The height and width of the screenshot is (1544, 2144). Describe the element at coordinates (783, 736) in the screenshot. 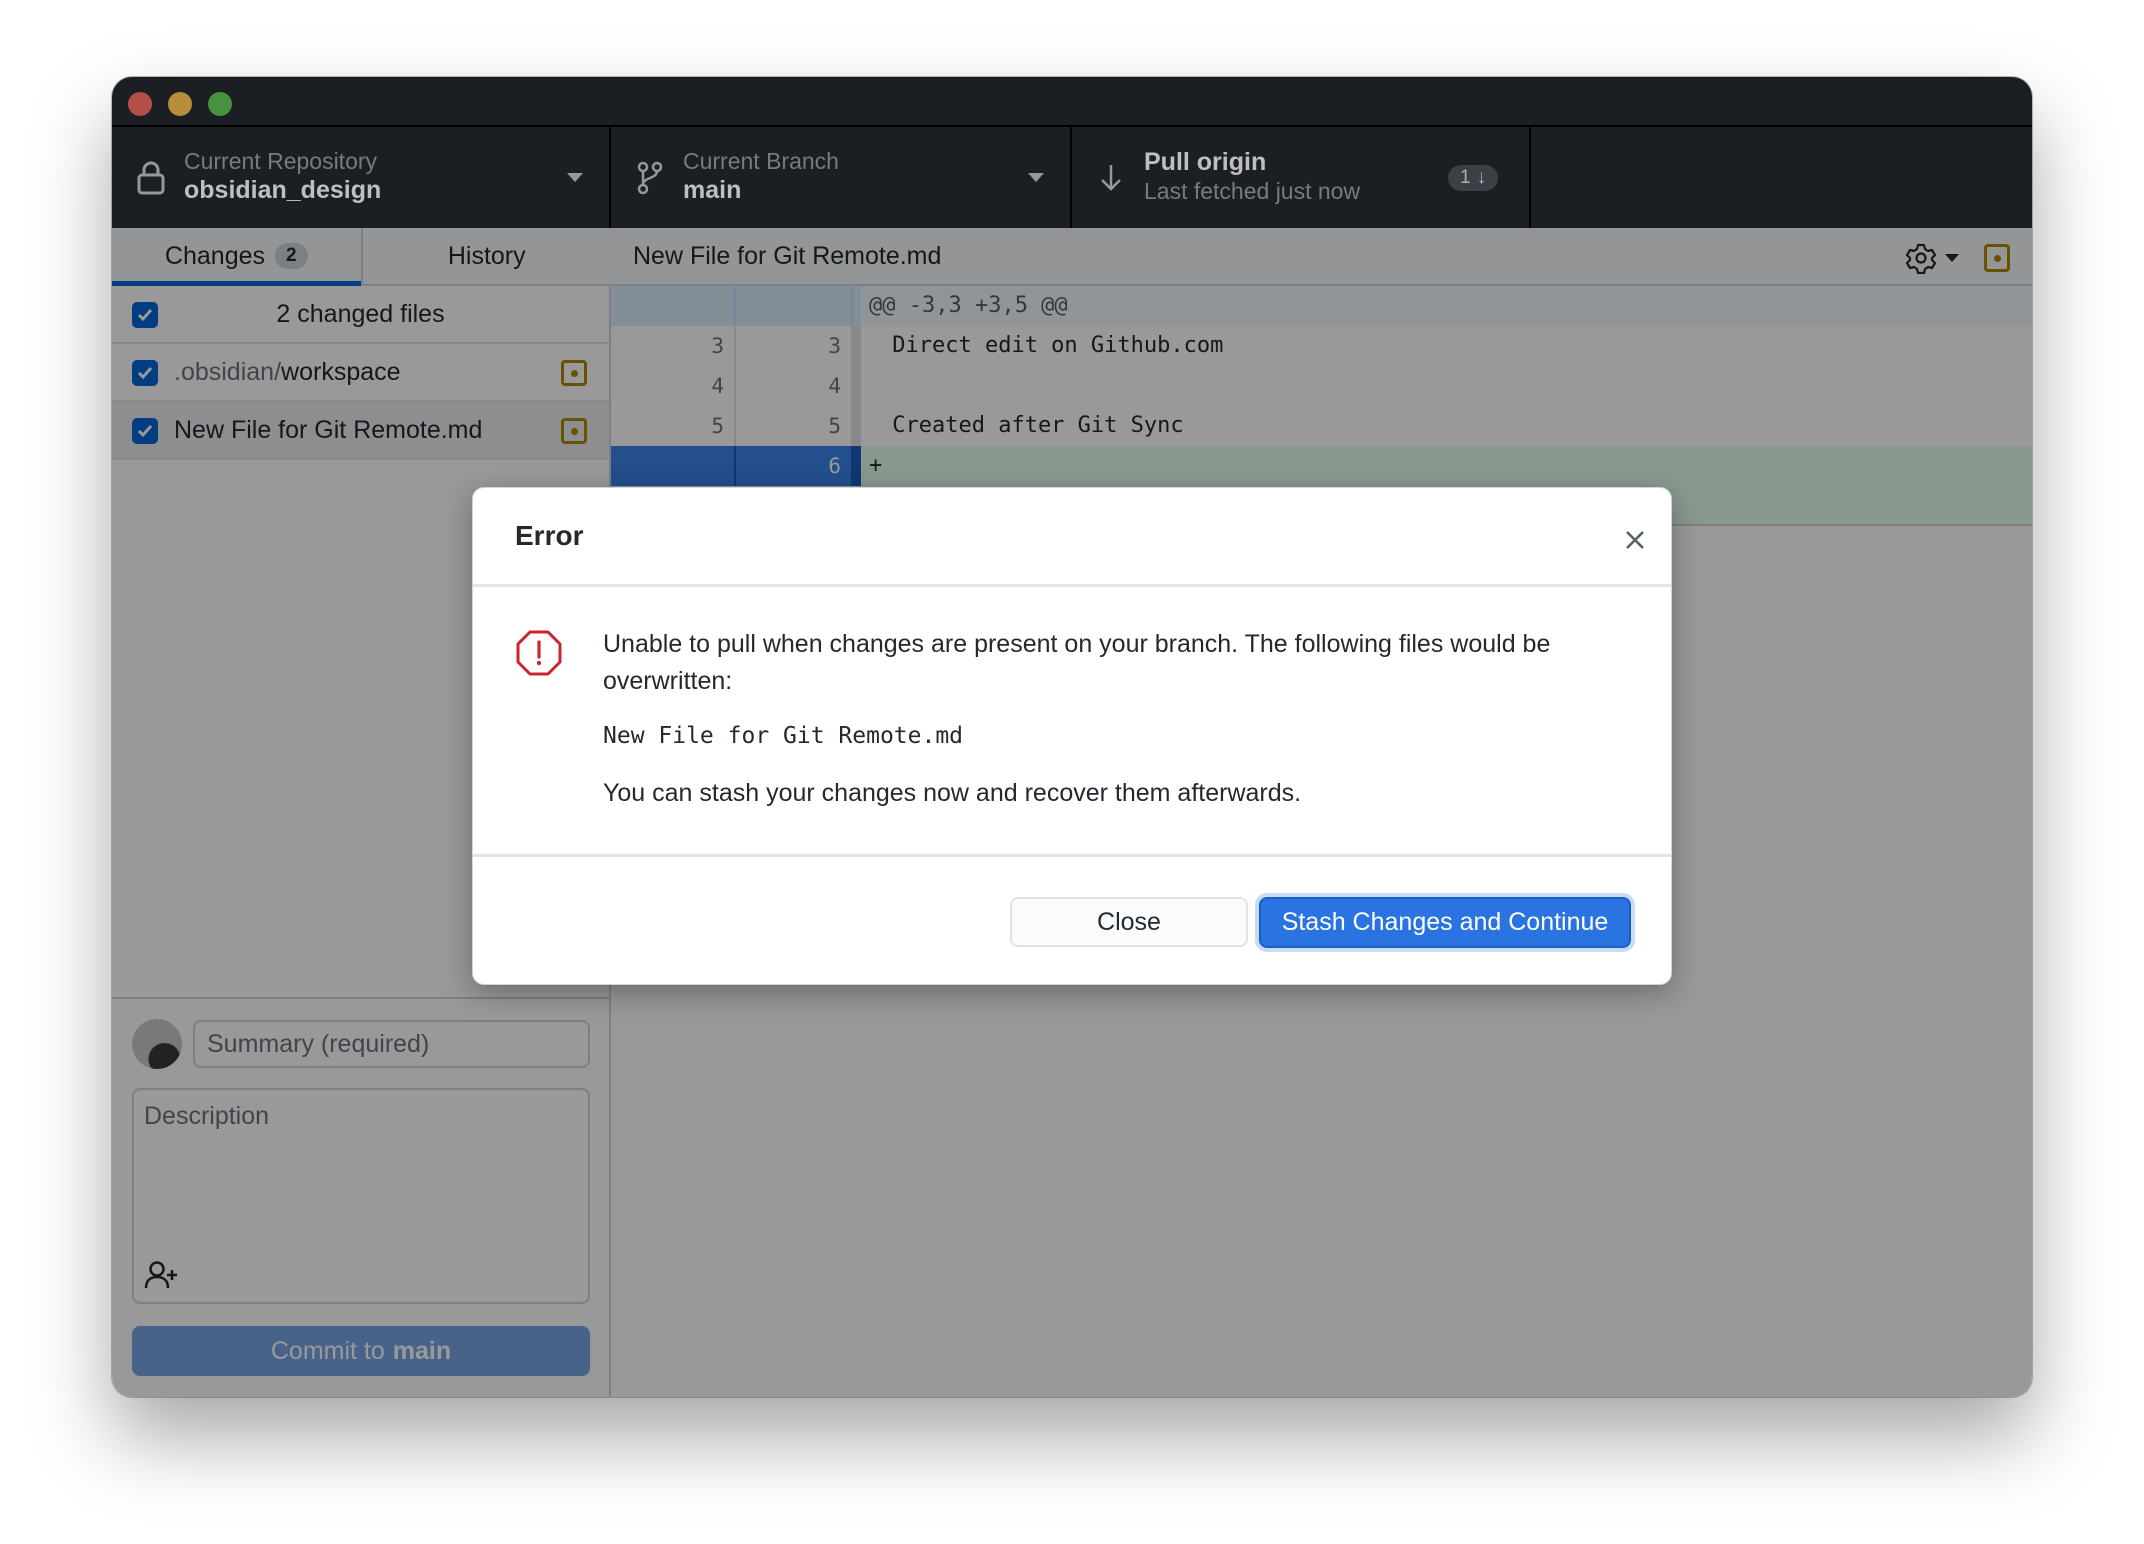

I see `conflicting-file-name: New File for Git Remote.md` at that location.